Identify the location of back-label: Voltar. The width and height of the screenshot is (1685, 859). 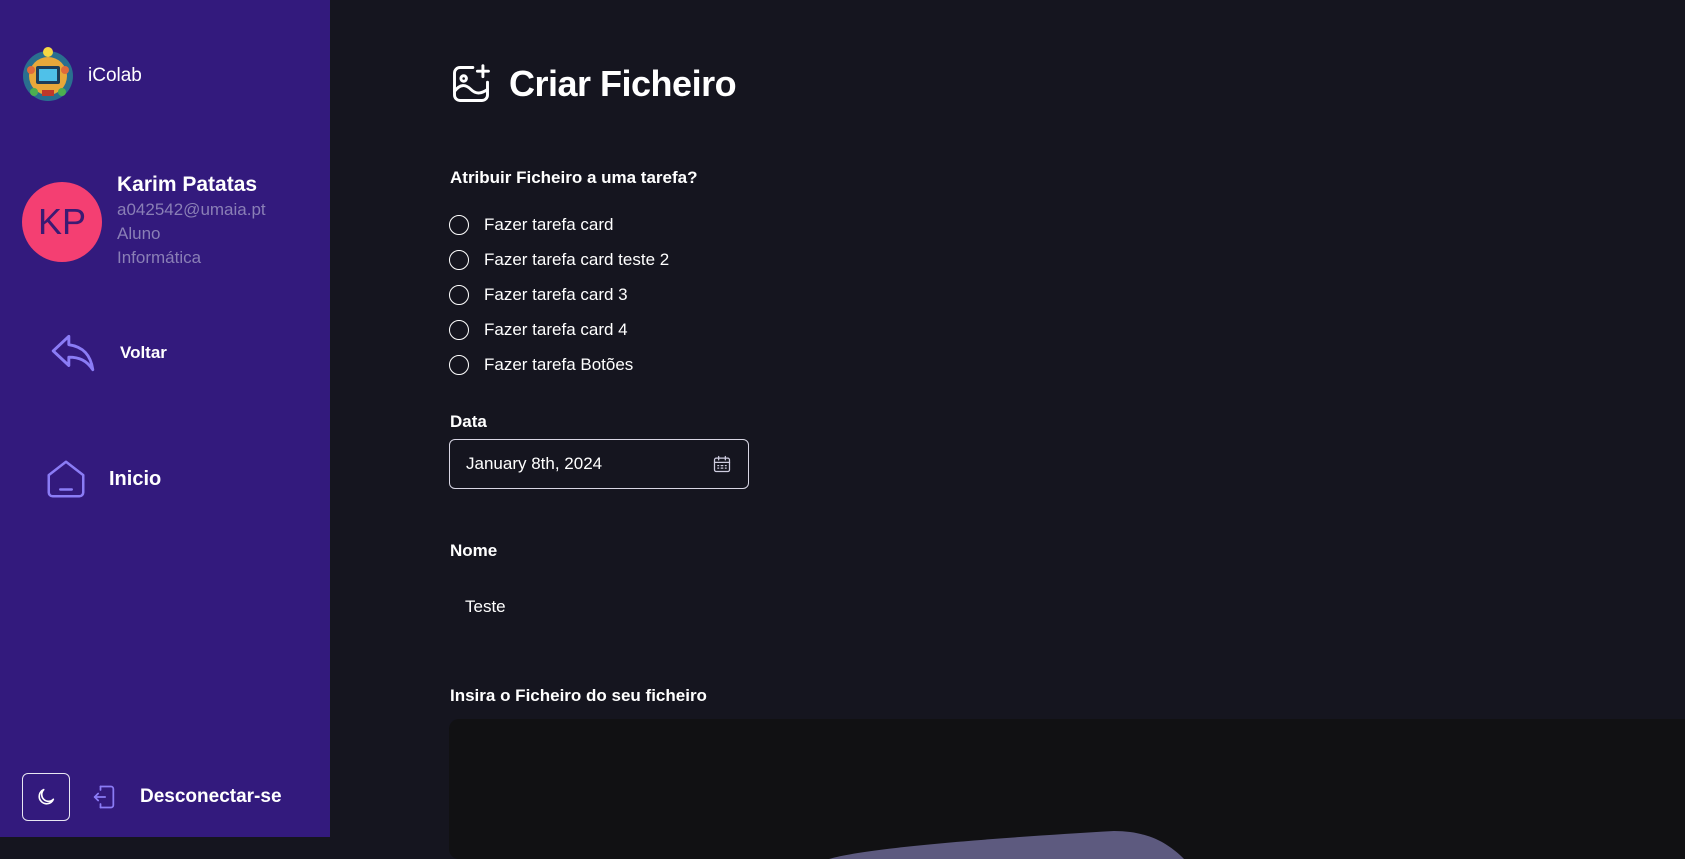
(143, 352).